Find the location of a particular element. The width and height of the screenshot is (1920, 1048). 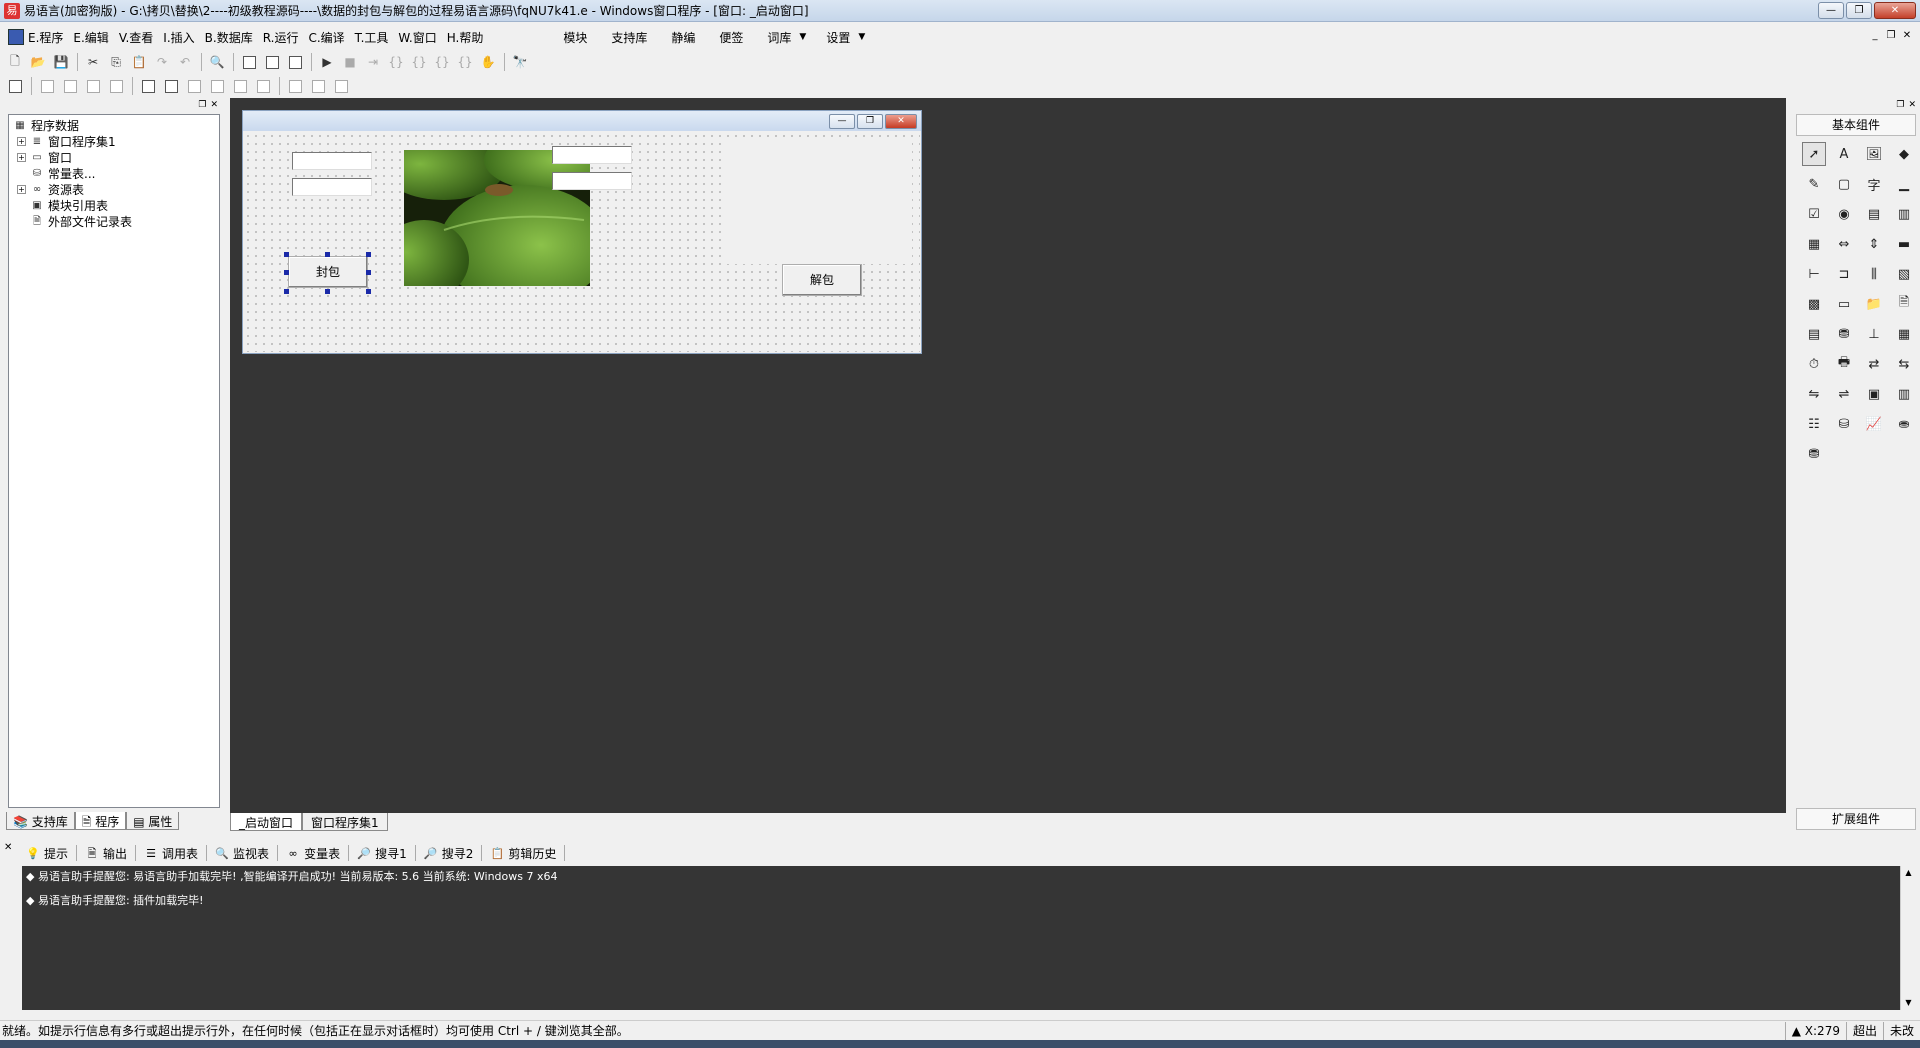

maximize-button: ❐ is located at coordinates (1859, 10).